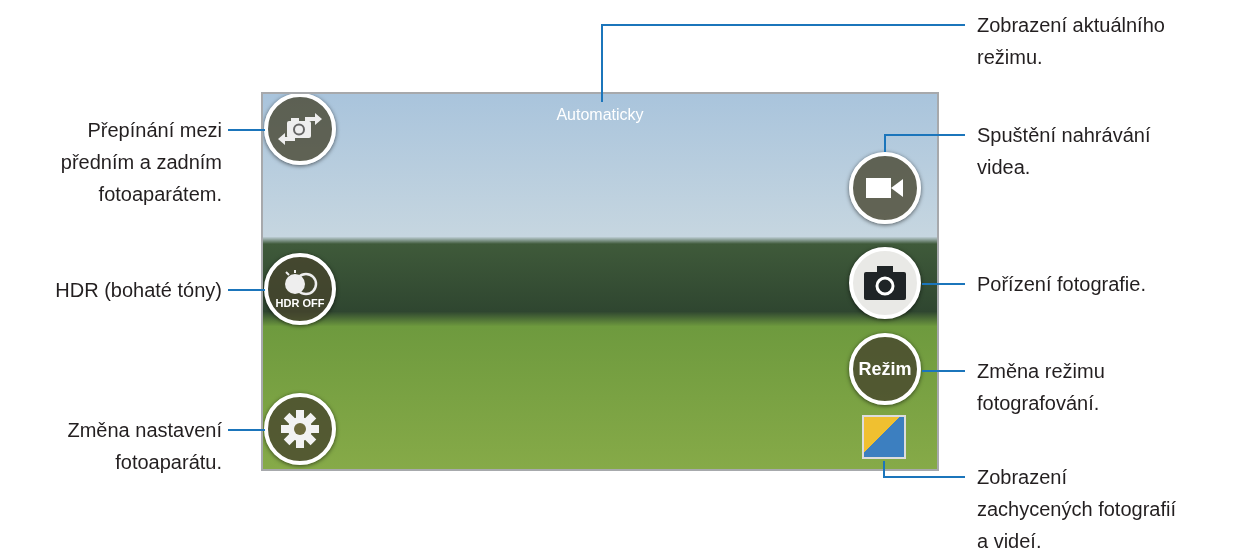 The width and height of the screenshot is (1236, 559). I want to click on switch-camera-icon, so click(300, 129).